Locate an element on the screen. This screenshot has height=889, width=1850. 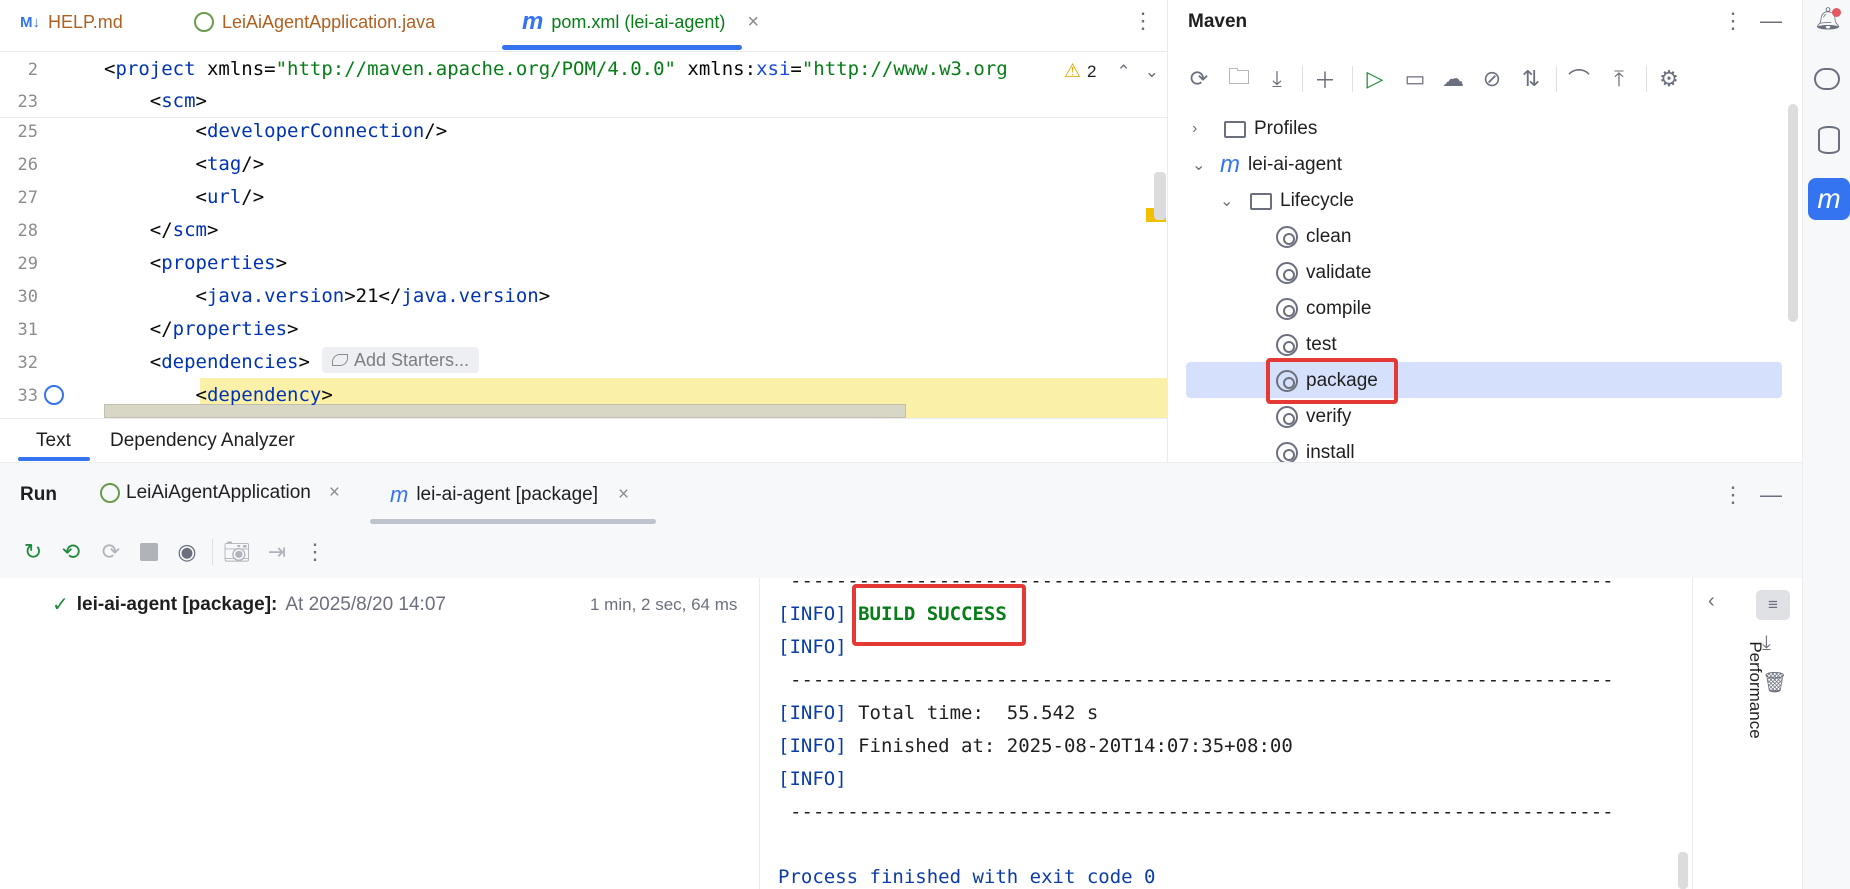
console-text: Finished at: 2025-08-20T14:07:35+08:00 is located at coordinates (1069, 746).